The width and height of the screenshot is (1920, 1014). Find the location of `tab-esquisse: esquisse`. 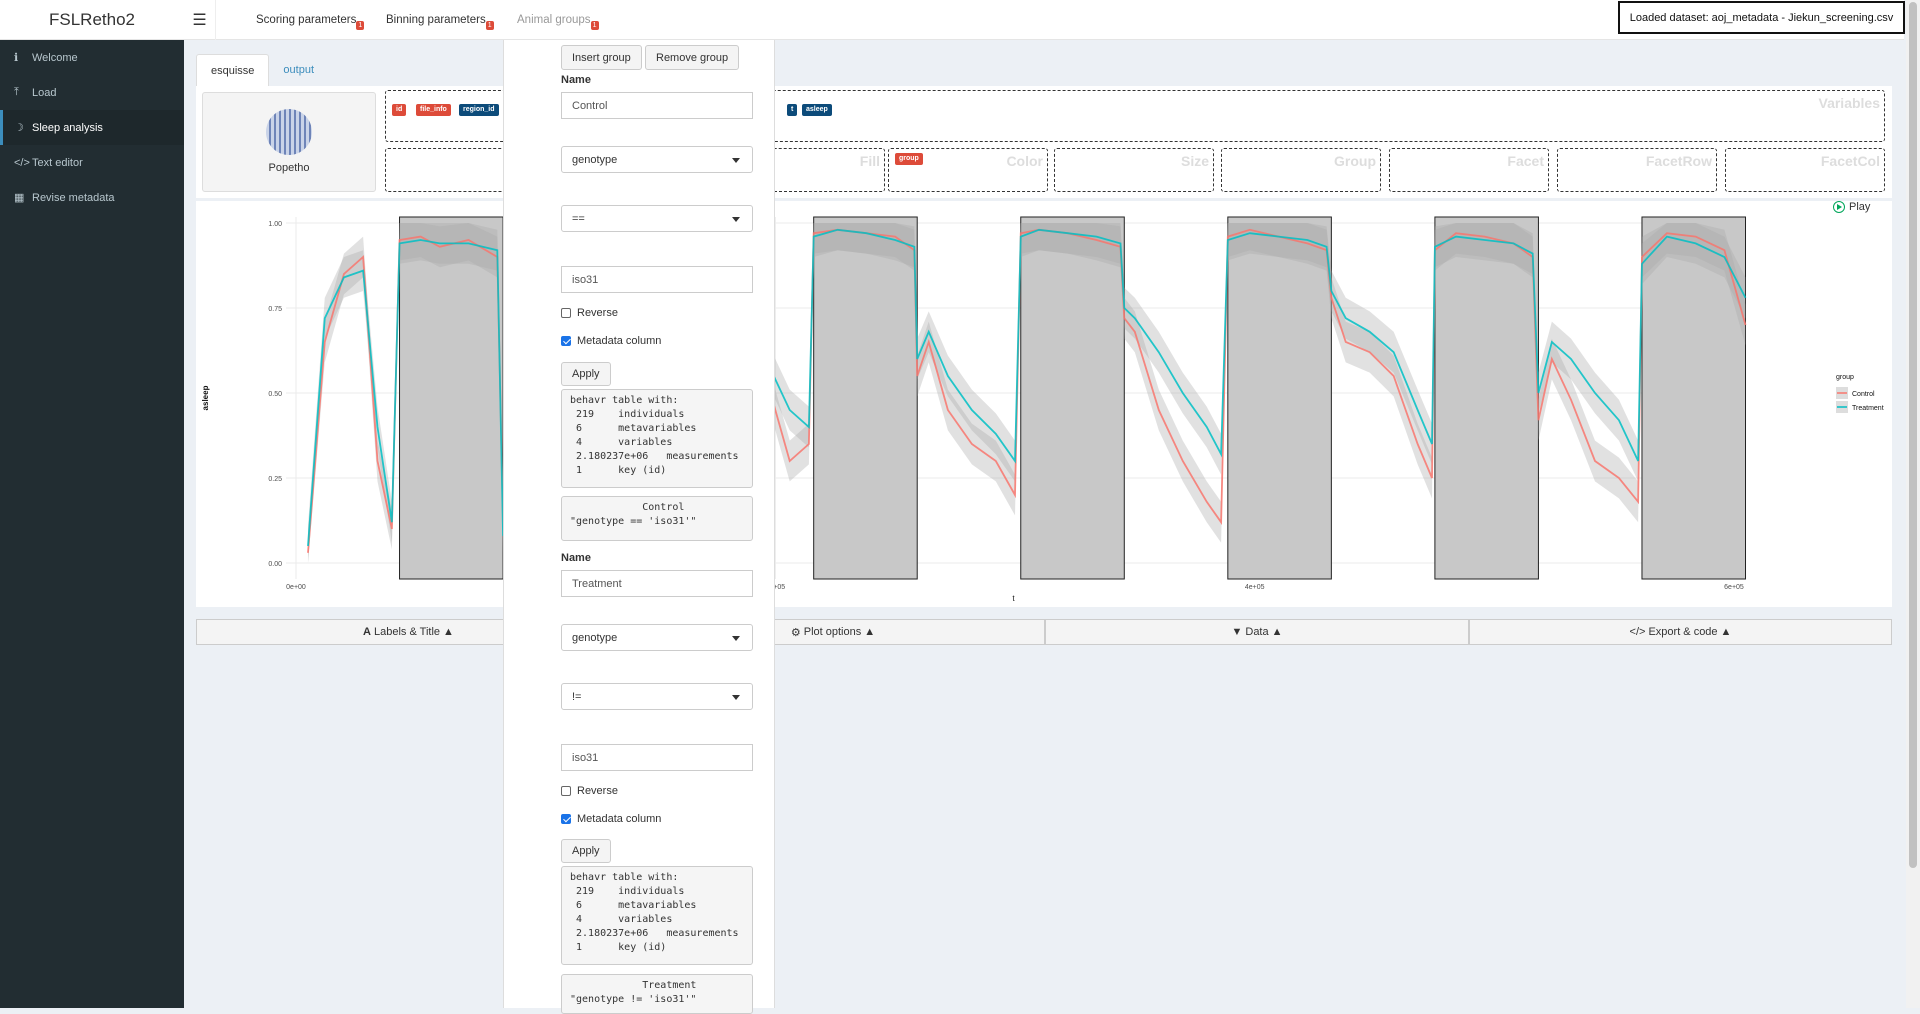

tab-esquisse: esquisse is located at coordinates (233, 70).